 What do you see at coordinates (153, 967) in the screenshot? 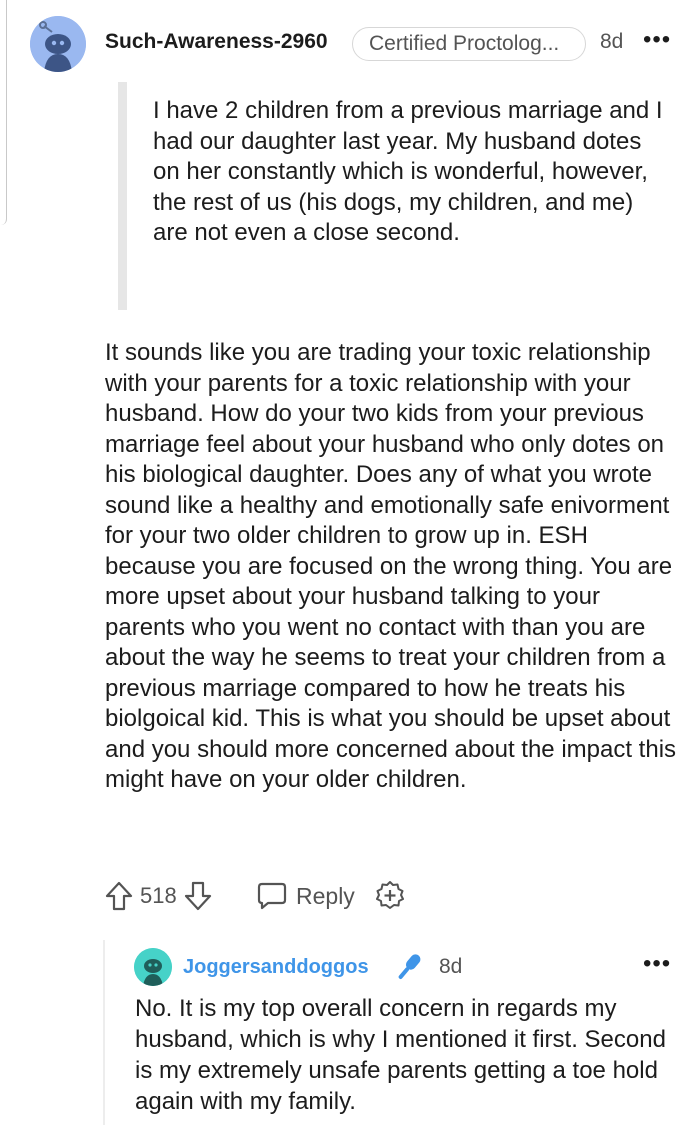
I see `reply-avatar-icon` at bounding box center [153, 967].